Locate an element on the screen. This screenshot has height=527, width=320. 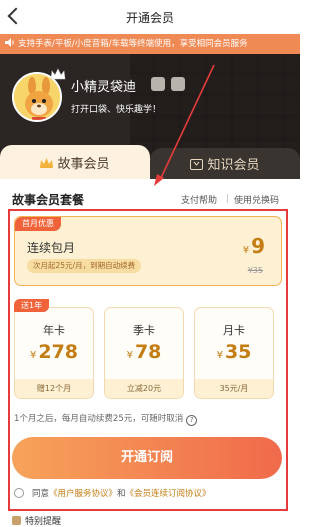
crown-icon is located at coordinates (58, 74).